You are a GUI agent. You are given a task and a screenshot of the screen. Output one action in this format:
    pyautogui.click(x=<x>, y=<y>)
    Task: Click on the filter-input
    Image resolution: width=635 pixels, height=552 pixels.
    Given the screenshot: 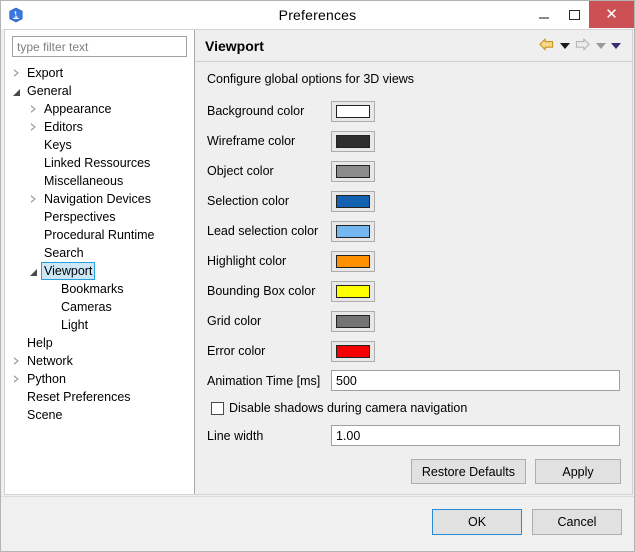 What is the action you would take?
    pyautogui.click(x=99, y=46)
    